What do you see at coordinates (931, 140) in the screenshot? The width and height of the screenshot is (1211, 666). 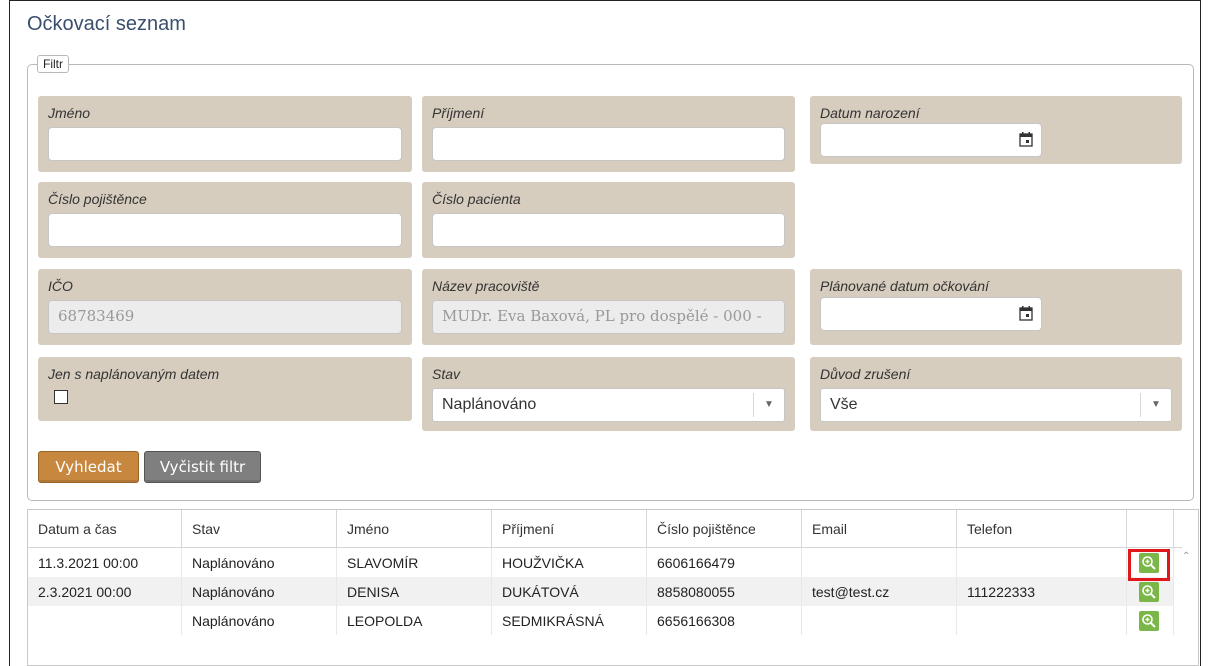 I see `datum-narozeni-input` at bounding box center [931, 140].